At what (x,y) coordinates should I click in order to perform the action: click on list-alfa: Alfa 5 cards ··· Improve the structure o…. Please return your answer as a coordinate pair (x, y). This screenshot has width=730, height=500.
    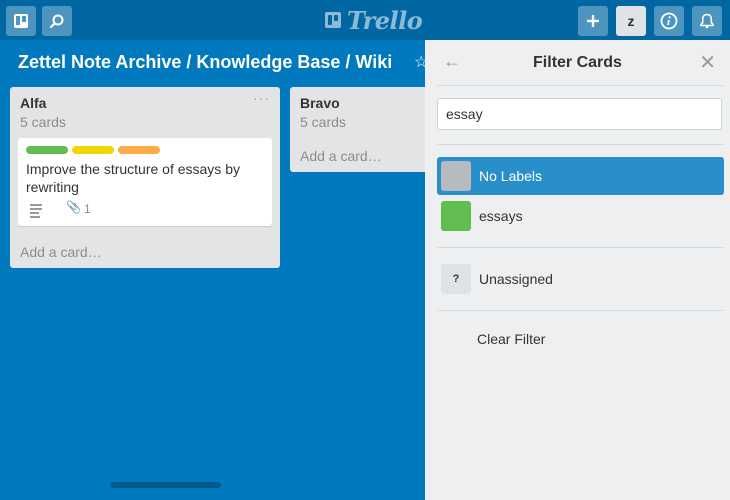
    Looking at the image, I should click on (145, 177).